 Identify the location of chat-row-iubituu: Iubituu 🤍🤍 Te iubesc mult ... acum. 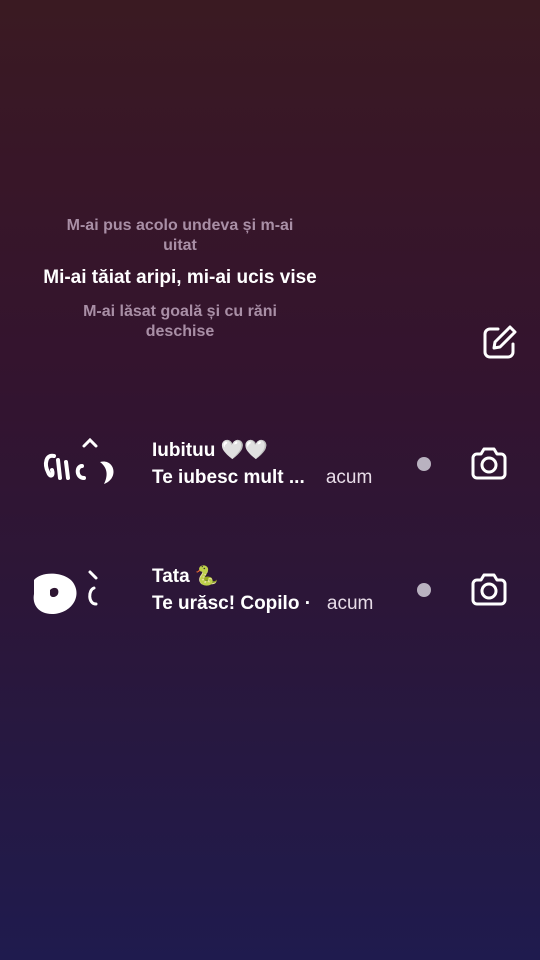
(270, 465).